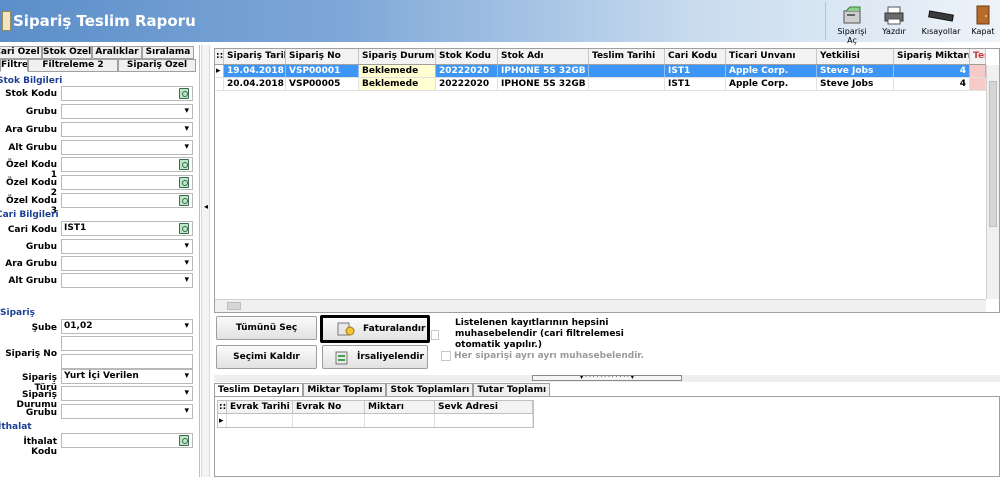  I want to click on report-app-icon, so click(6, 21).